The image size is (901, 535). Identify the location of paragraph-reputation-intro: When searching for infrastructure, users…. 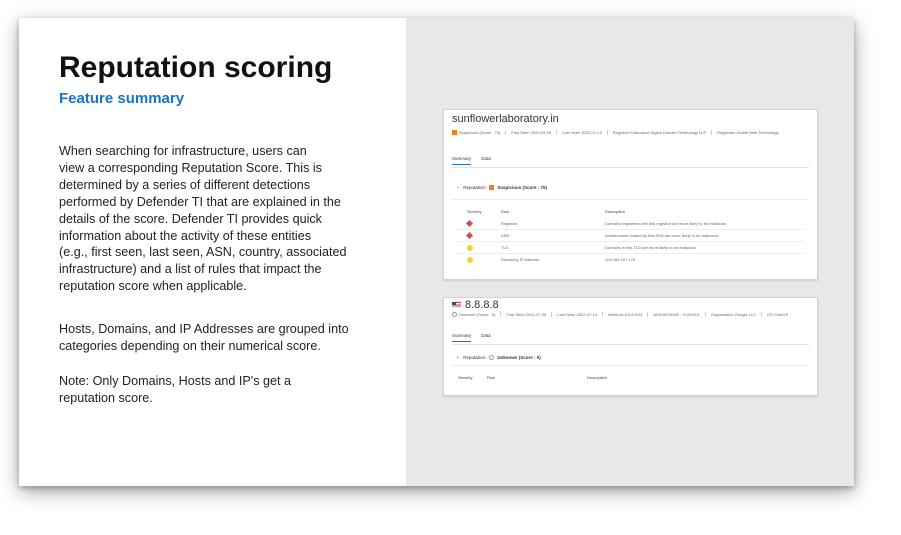
(203, 219).